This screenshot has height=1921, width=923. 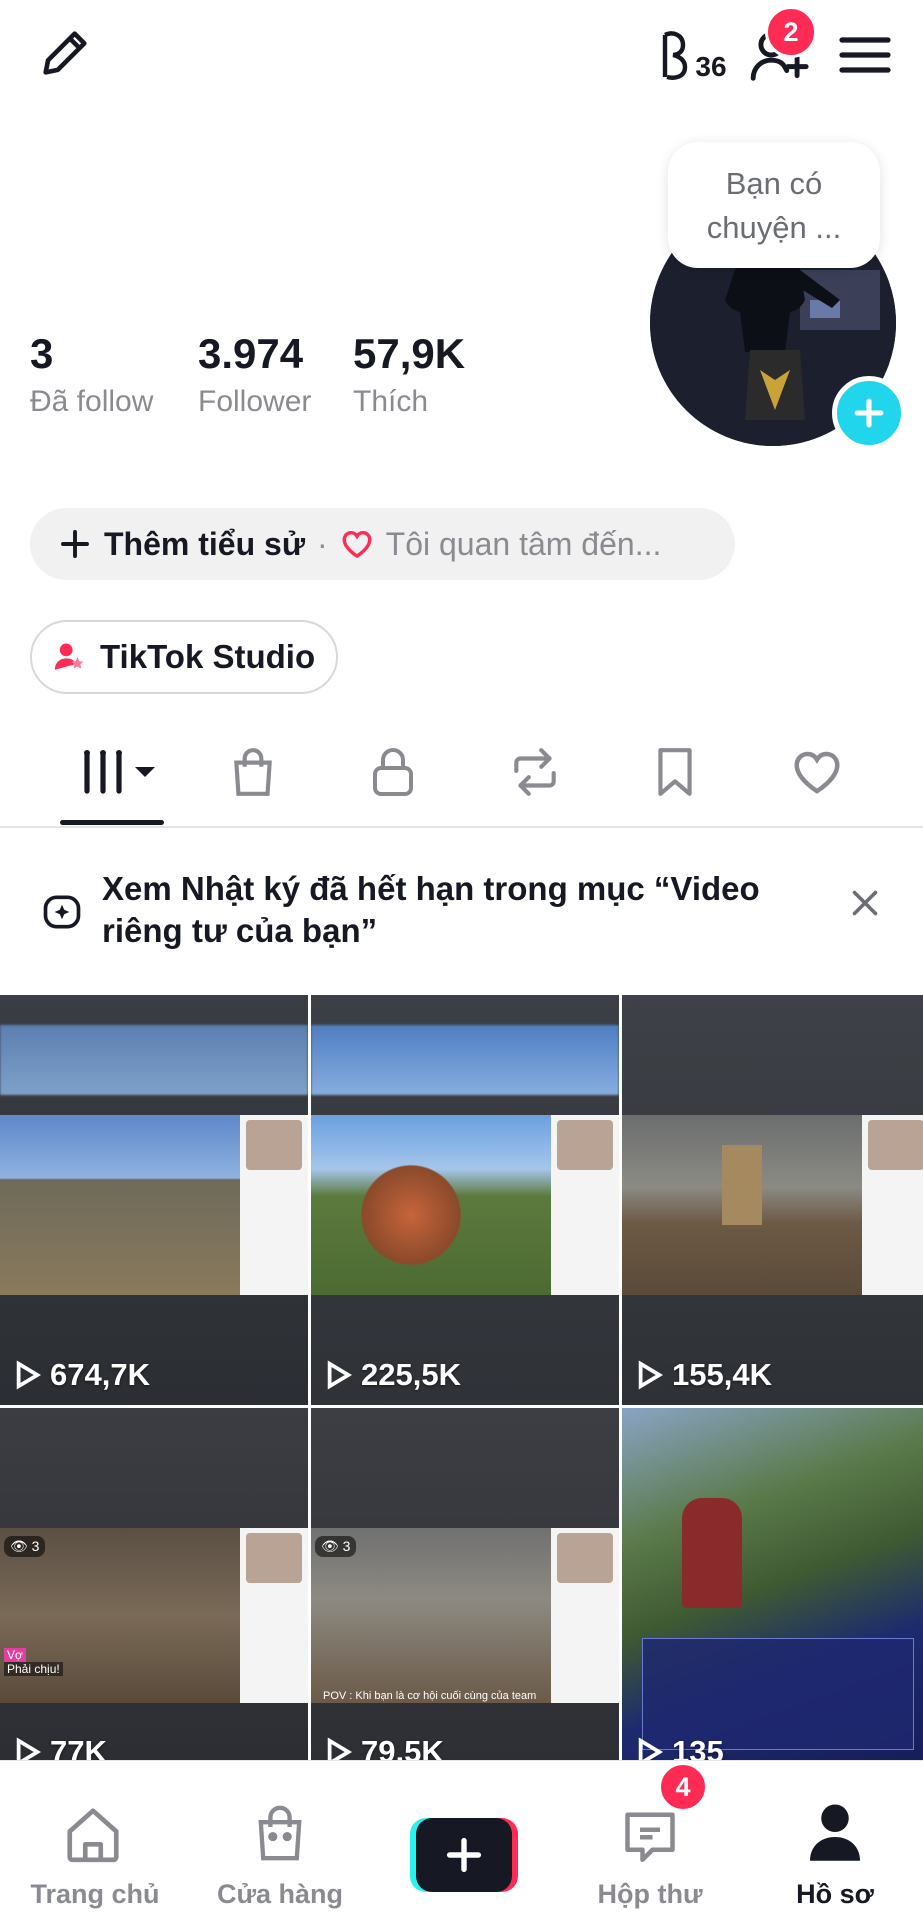 I want to click on tab-shop, so click(x=253, y=772).